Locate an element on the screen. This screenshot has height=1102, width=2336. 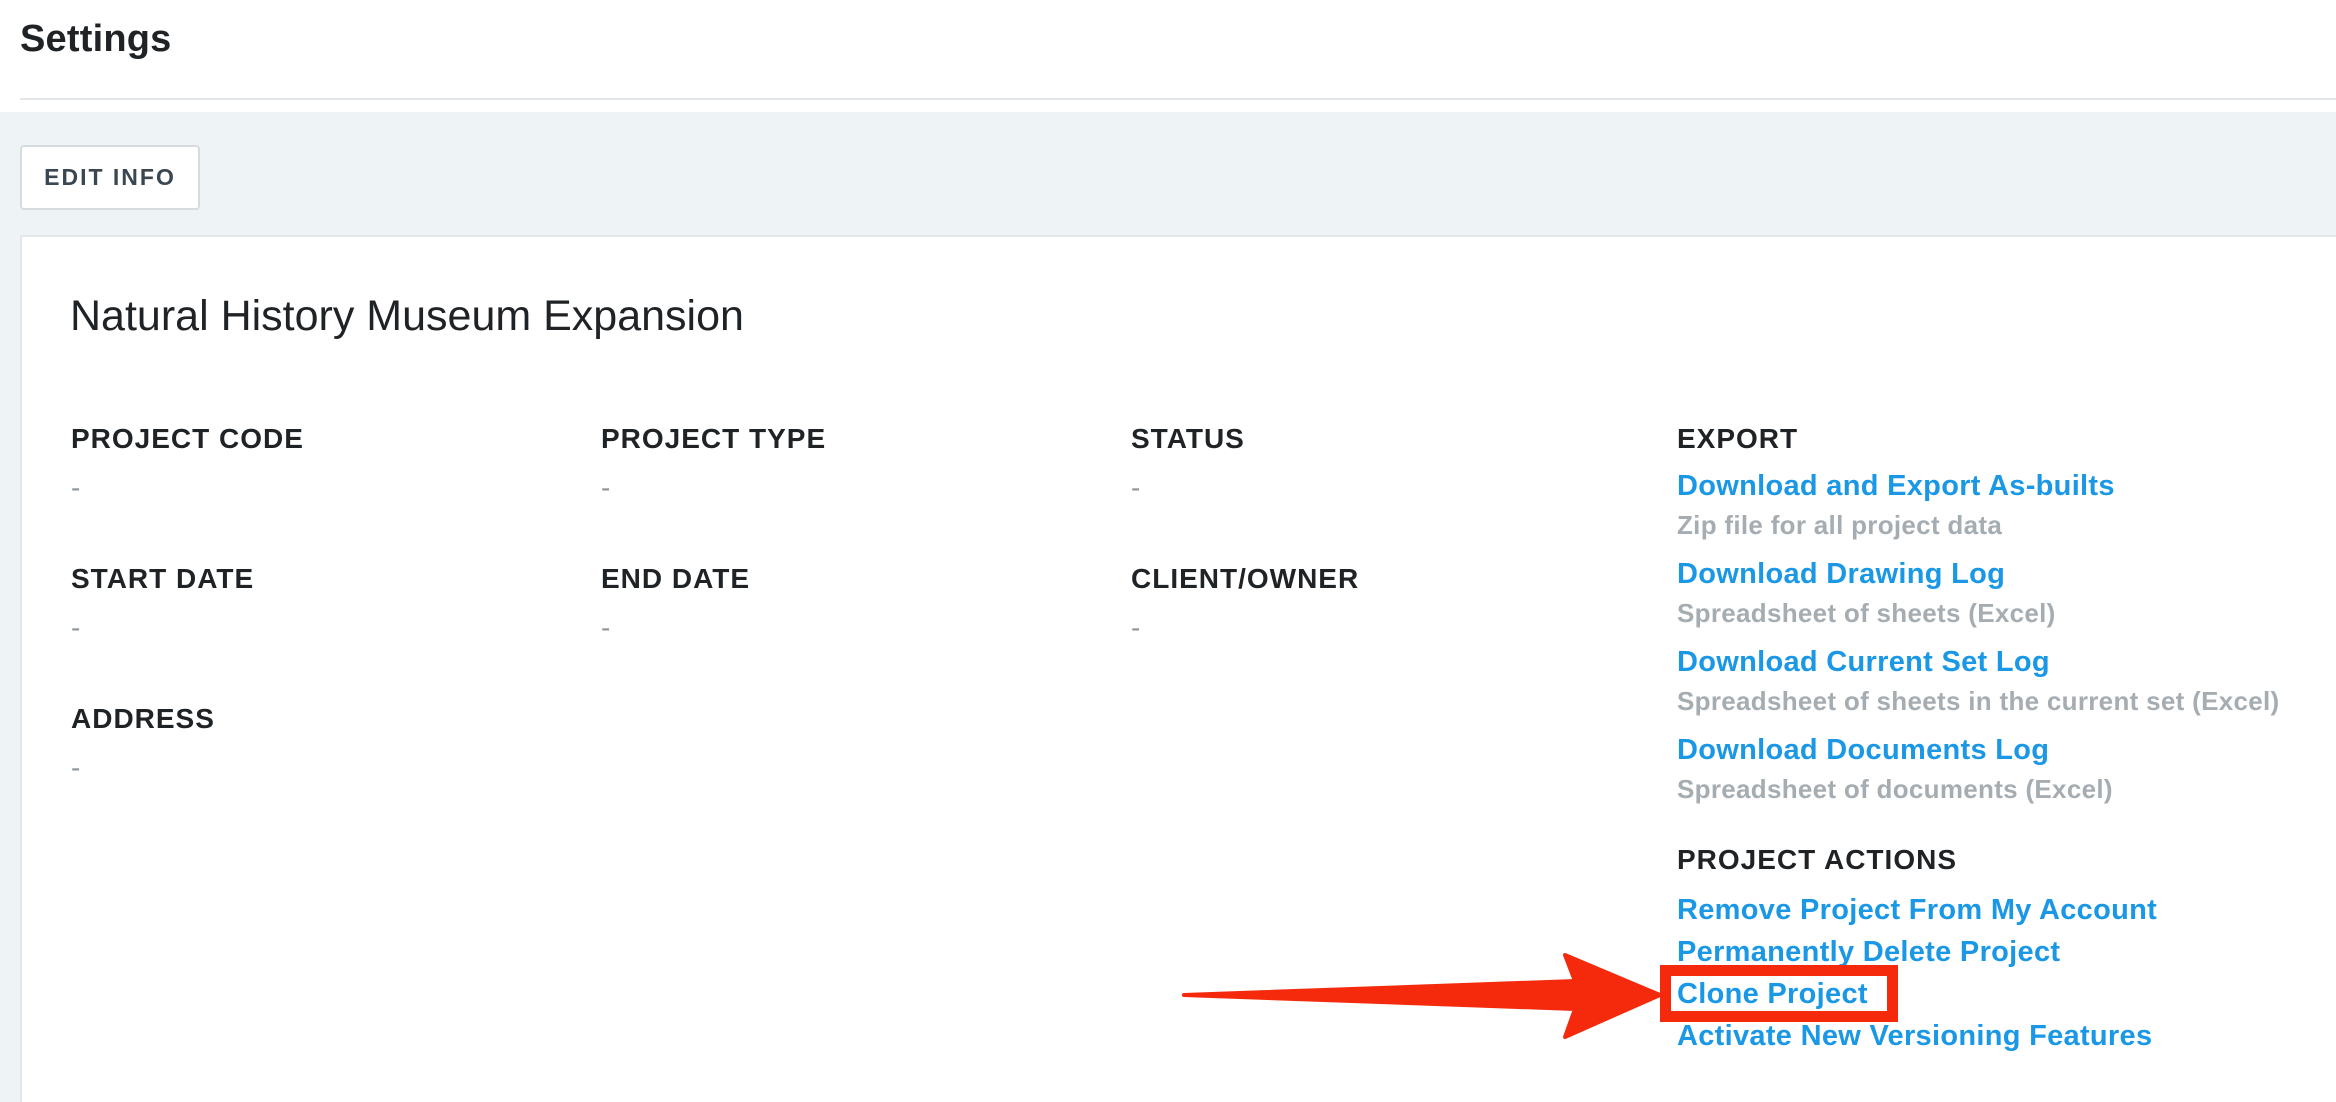
project-code-value: - is located at coordinates (76, 487).